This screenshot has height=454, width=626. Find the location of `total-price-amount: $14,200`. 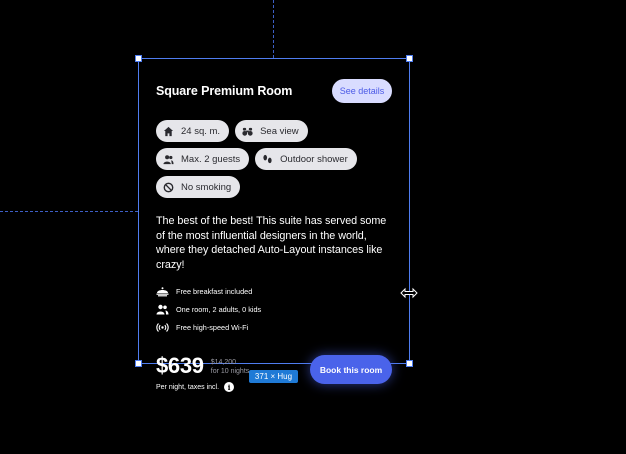

total-price-amount: $14,200 is located at coordinates (223, 362).